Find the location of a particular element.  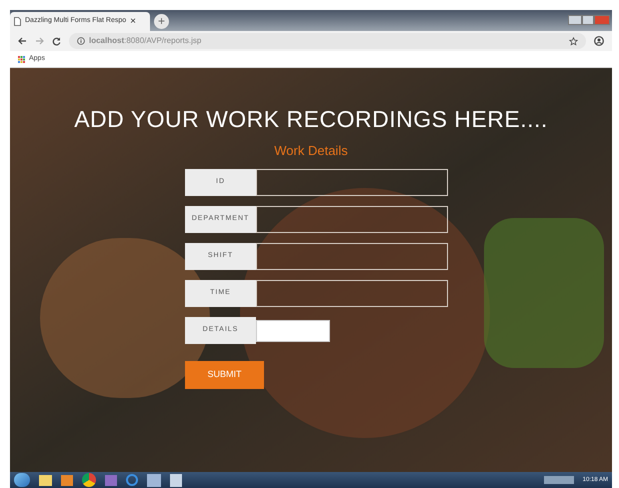

back-arrow-icon is located at coordinates (22, 41).